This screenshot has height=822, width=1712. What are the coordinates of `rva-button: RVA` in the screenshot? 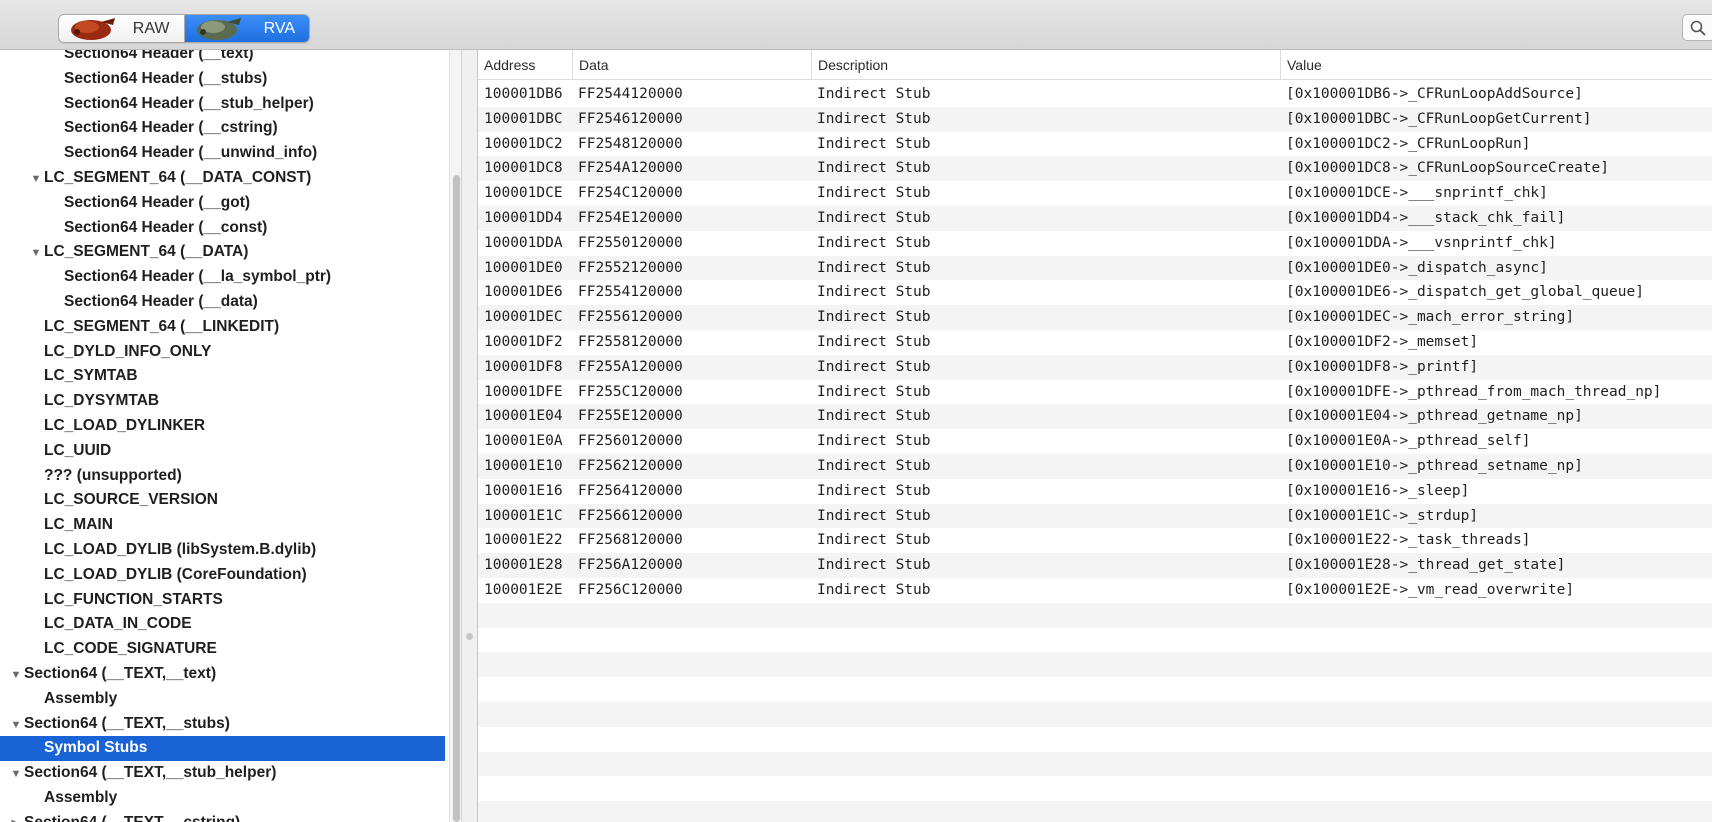 It's located at (246, 28).